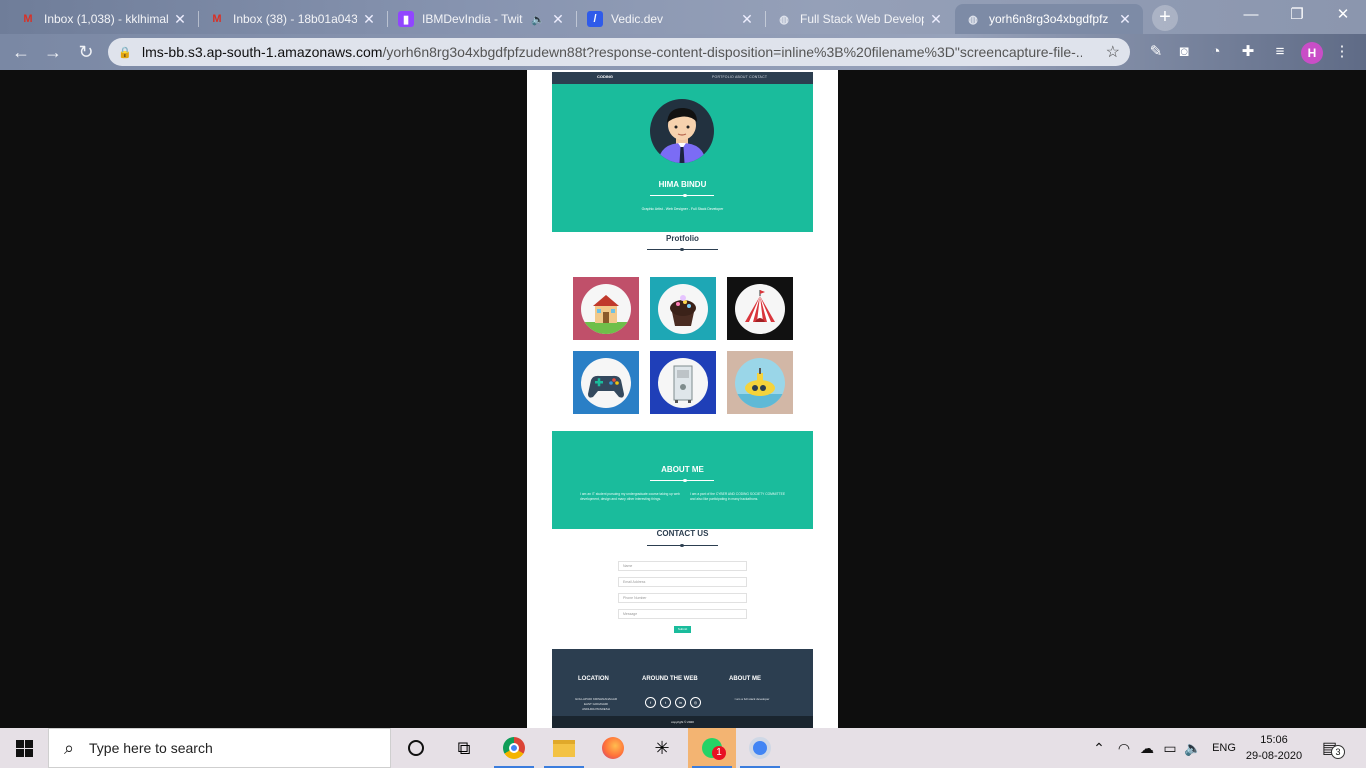 This screenshot has height=768, width=1366. I want to click on portfolio-tile-gamepad, so click(606, 382).